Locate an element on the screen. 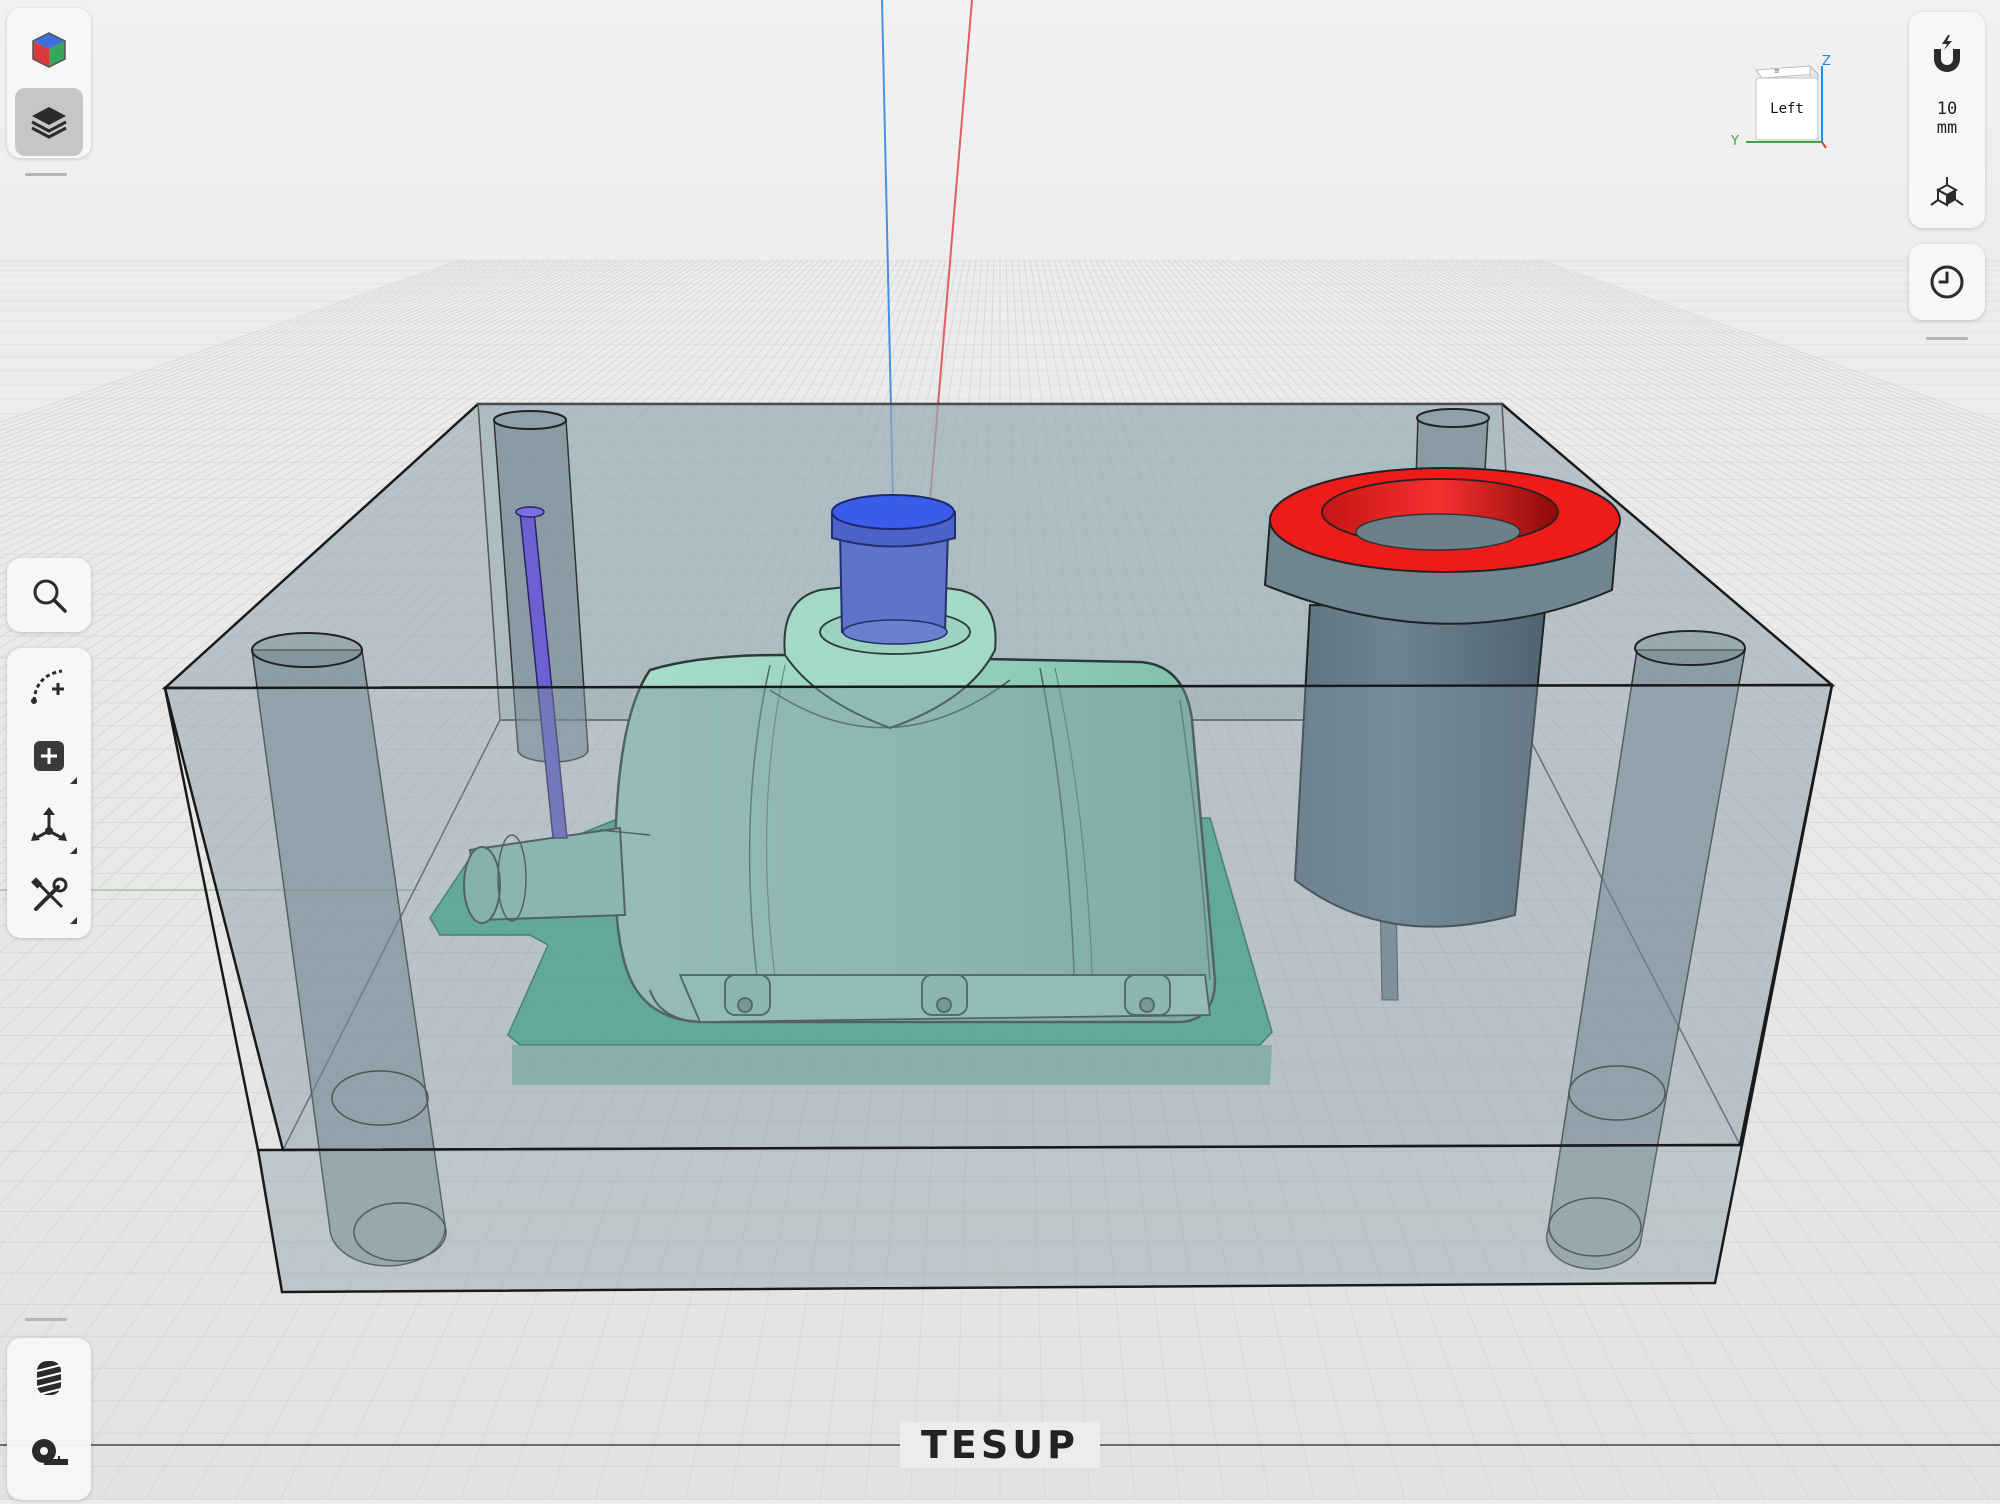  left-search-panel is located at coordinates (49, 595).